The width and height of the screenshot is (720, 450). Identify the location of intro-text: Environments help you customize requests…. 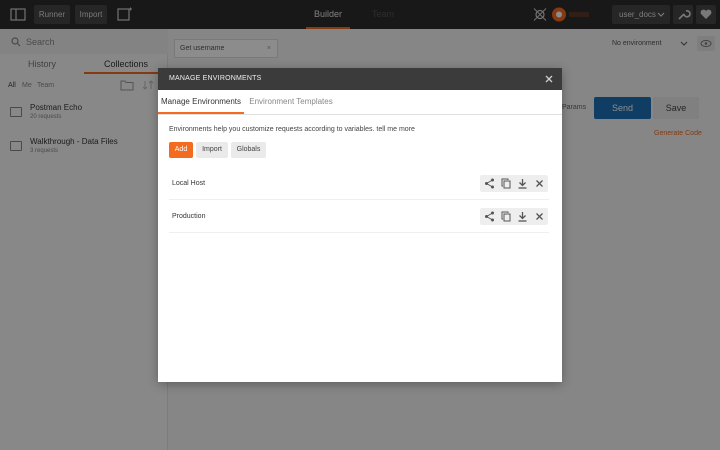
(292, 129).